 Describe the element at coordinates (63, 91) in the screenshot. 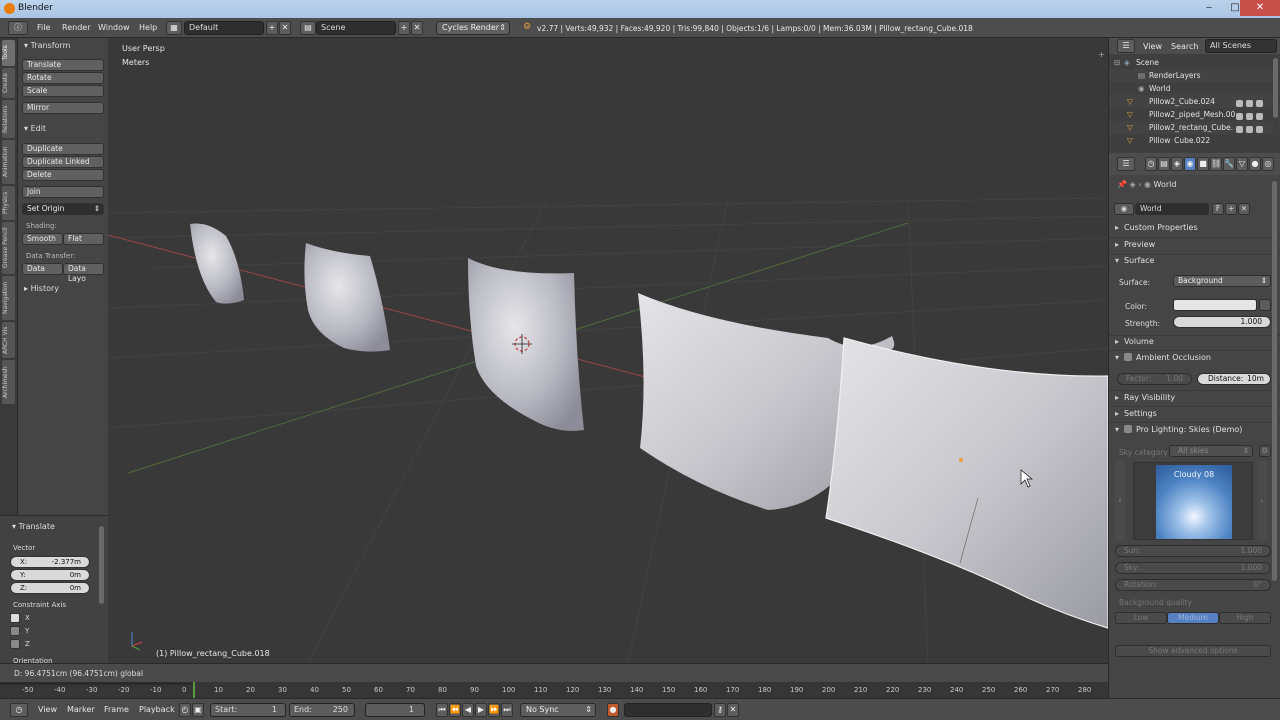

I see `scale-button: Scale` at that location.